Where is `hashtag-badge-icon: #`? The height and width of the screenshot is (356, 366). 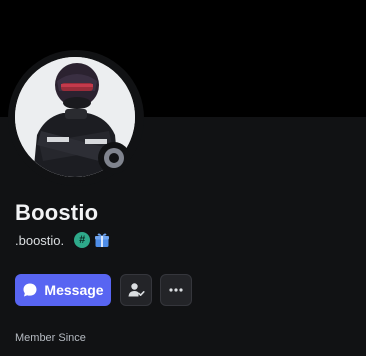
hashtag-badge-icon: # is located at coordinates (82, 240).